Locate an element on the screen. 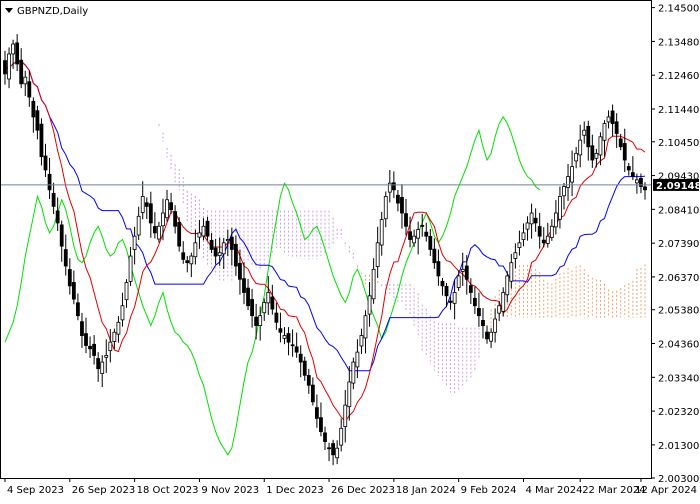 This screenshot has width=700, height=504. y-tick-label: 2.05380 is located at coordinates (678, 311).